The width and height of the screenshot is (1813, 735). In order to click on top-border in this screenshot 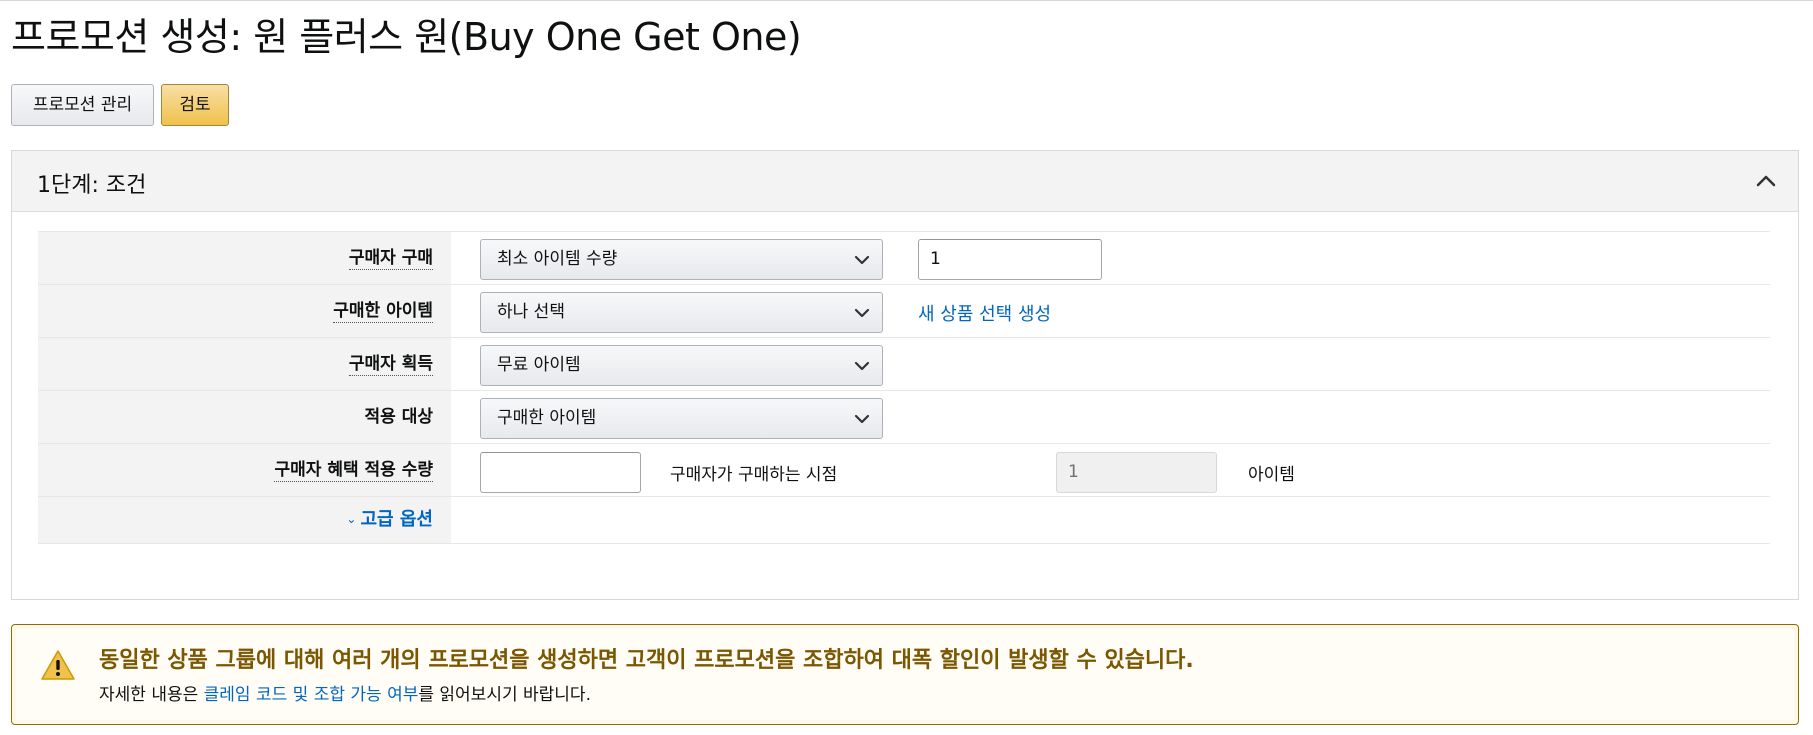, I will do `click(906, 0)`.